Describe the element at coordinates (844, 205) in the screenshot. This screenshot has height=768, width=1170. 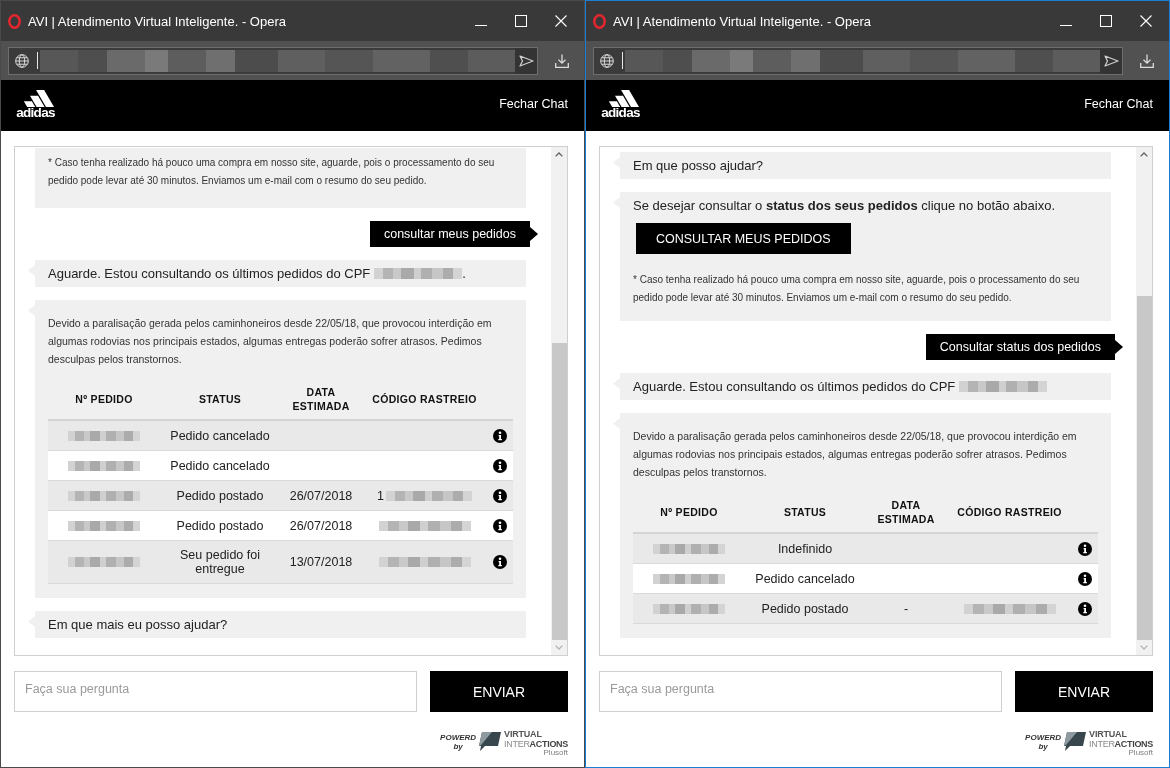
I see `message-text: Se desejar consultar o status dos seus pedidos clique no botão abaixo.` at that location.